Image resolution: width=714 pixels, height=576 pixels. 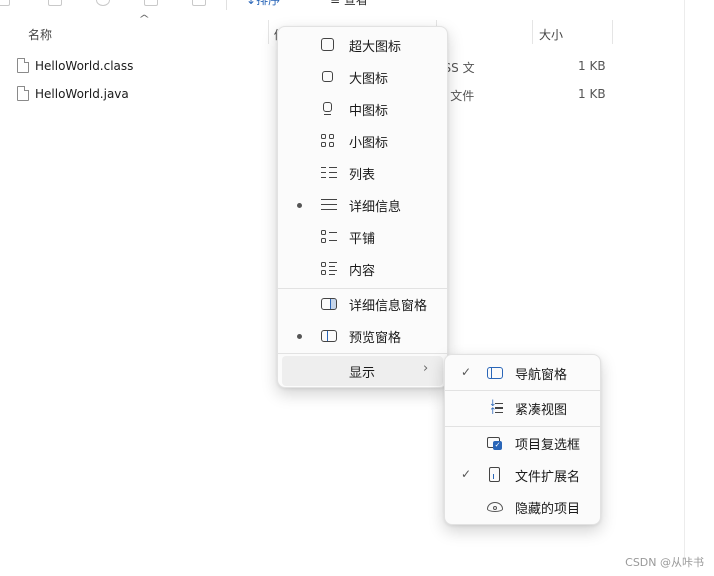 I want to click on list-icon, so click(x=329, y=172).